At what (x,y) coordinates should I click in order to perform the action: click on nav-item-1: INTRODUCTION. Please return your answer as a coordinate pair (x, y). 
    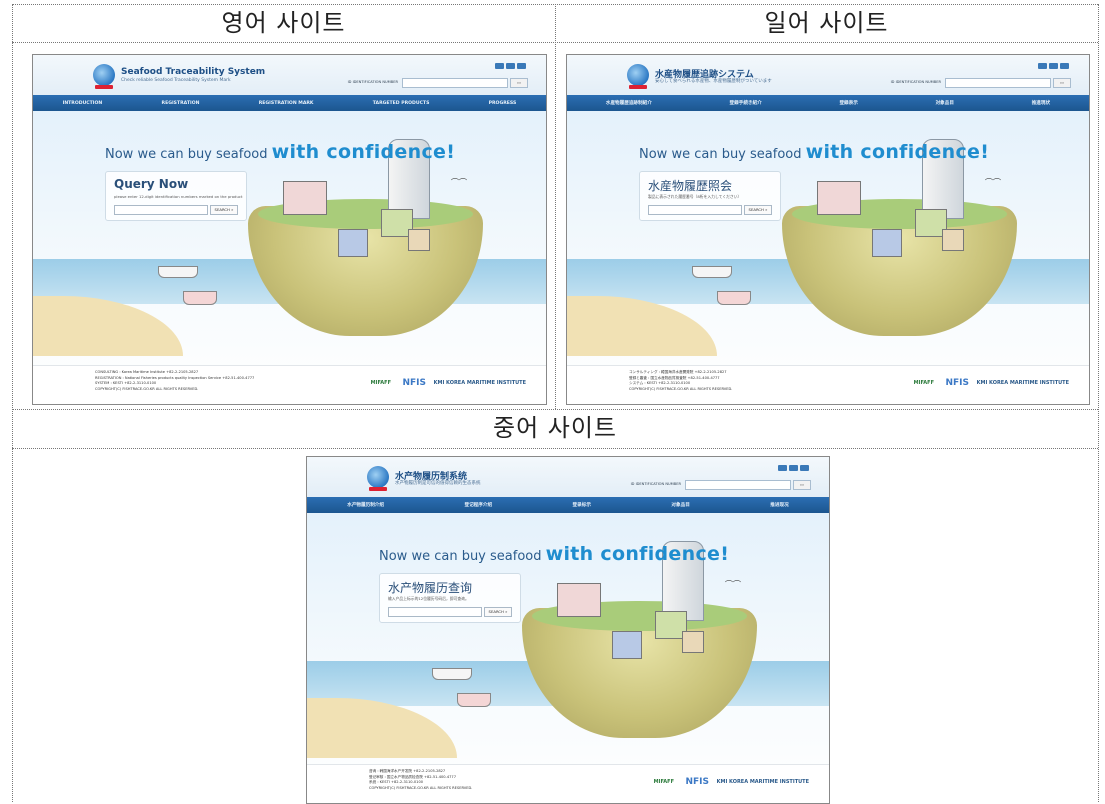
    Looking at the image, I should click on (83, 103).